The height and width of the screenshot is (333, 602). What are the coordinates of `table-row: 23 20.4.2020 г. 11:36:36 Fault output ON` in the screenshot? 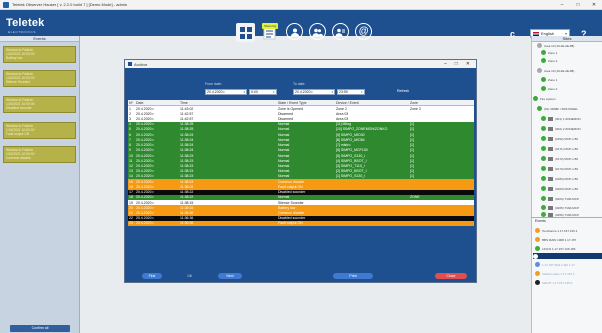 It's located at (301, 223).